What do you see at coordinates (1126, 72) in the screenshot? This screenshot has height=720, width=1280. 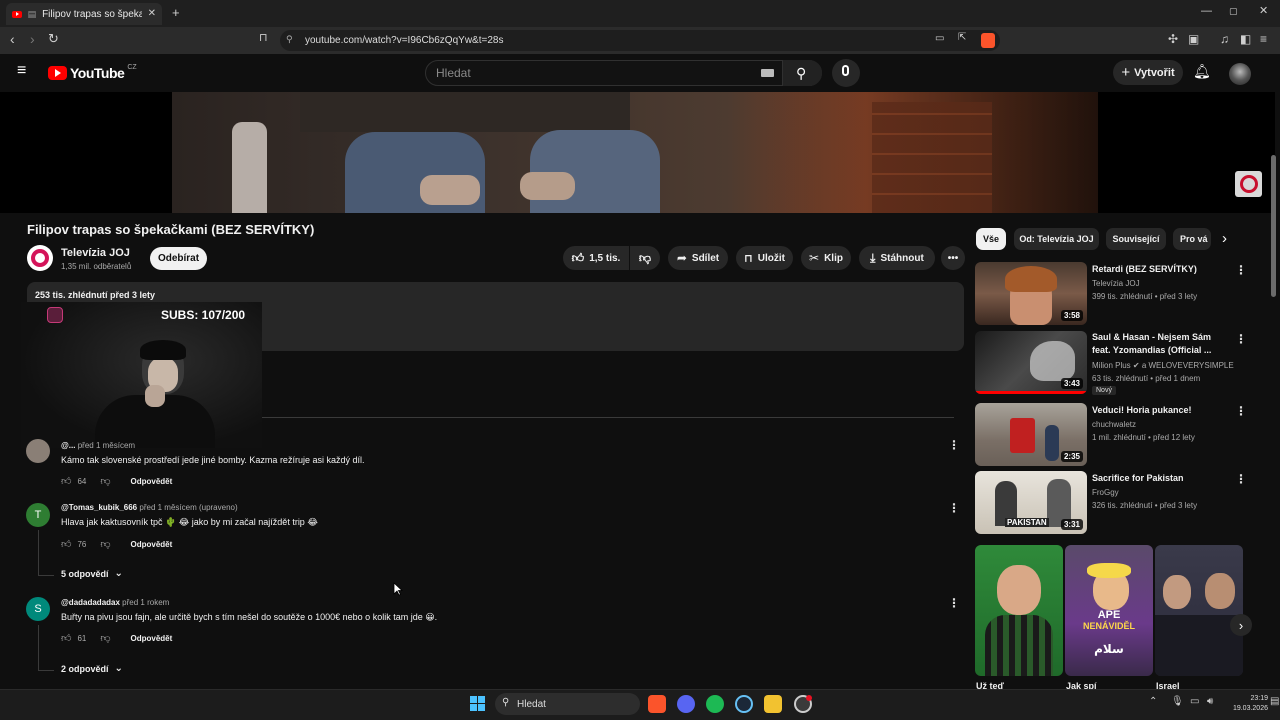 I see `plus-icon: +` at bounding box center [1126, 72].